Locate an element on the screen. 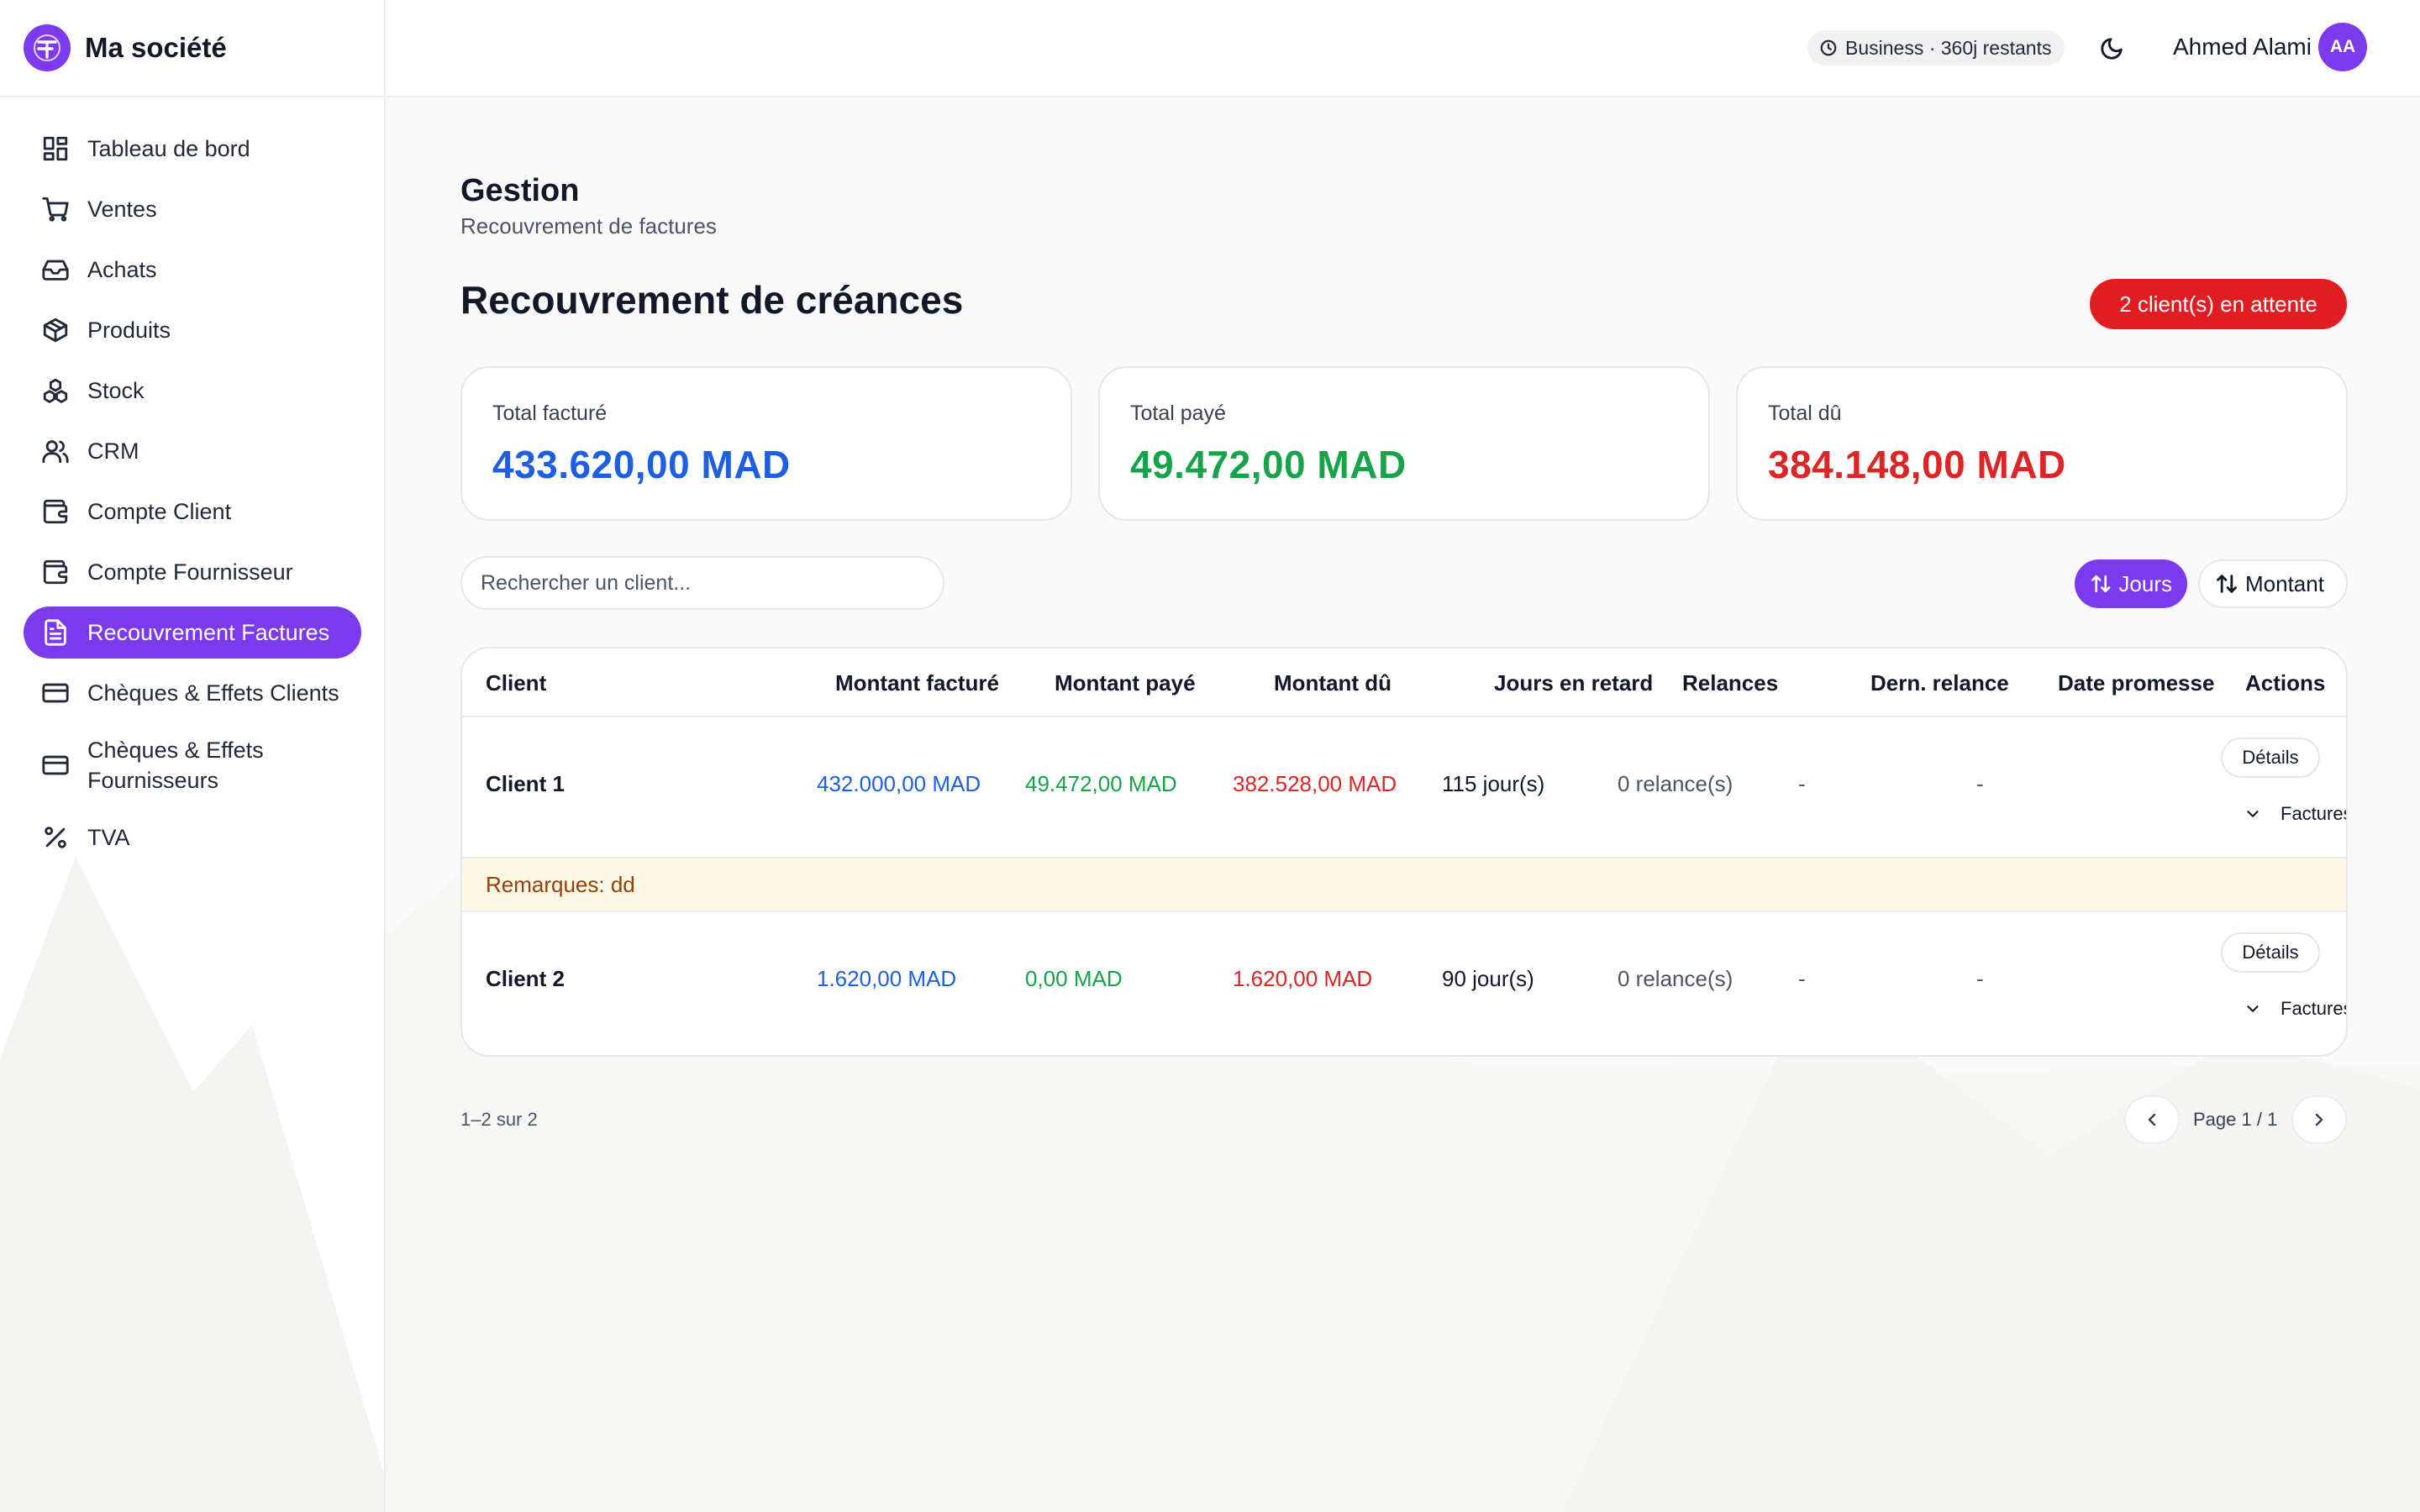  sidebar-item-label: Recouvrement Factures is located at coordinates (208, 632).